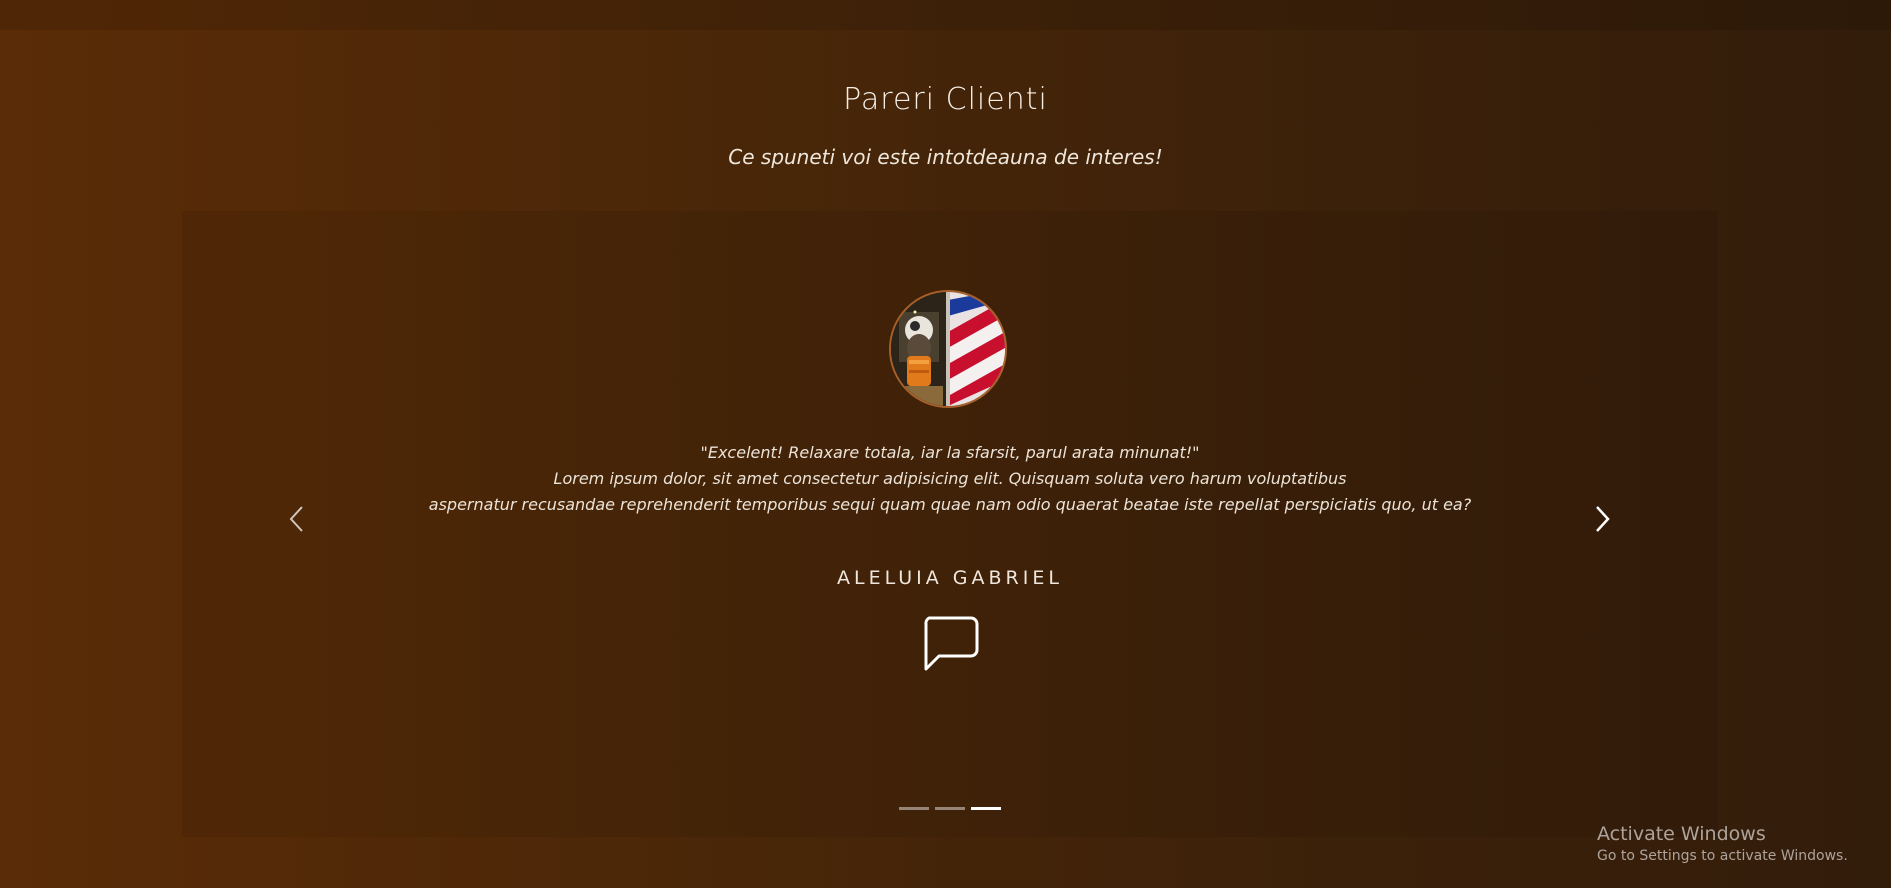 This screenshot has width=1891, height=888. What do you see at coordinates (945, 15) in the screenshot?
I see `top-navbar-strip` at bounding box center [945, 15].